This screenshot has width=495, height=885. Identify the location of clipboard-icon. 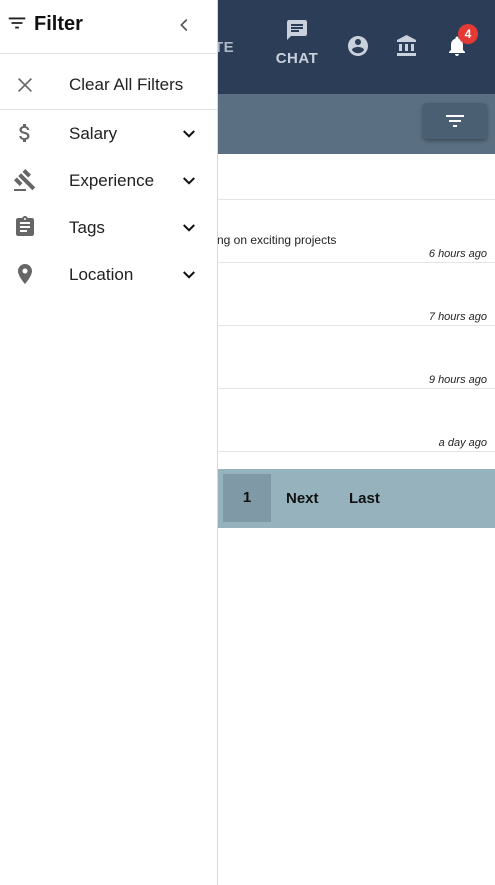
(25, 226).